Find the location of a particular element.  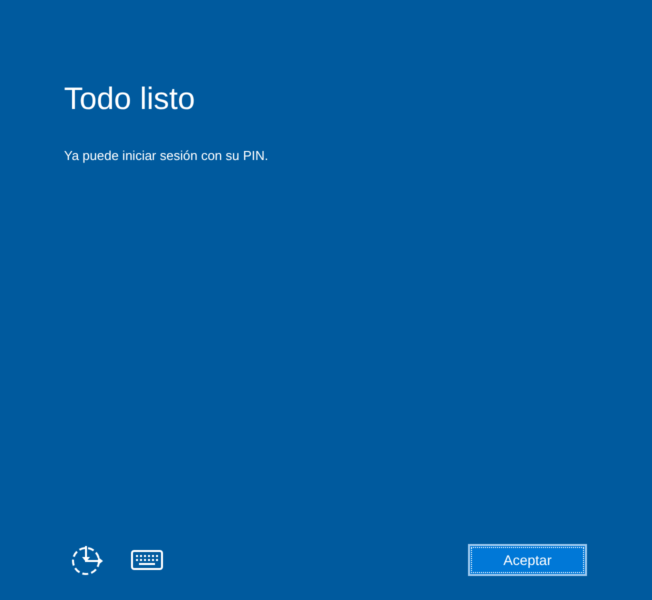

accept-button: Aceptar is located at coordinates (527, 560).